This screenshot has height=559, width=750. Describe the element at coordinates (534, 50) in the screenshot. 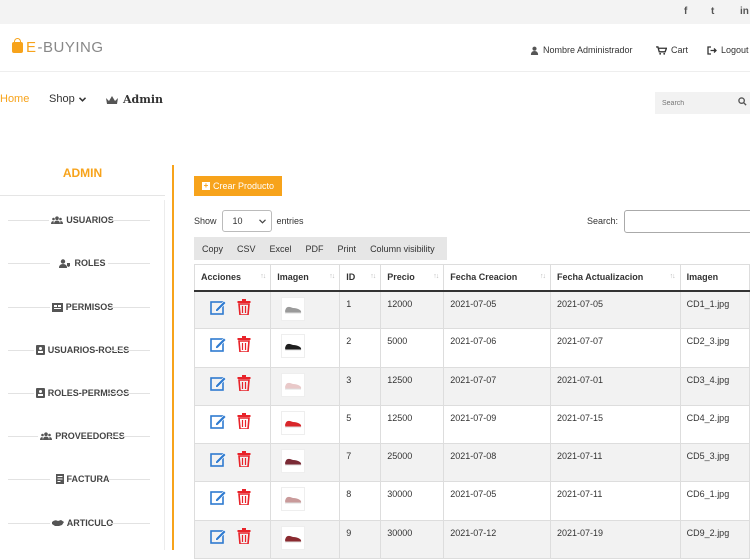

I see `user-icon` at that location.